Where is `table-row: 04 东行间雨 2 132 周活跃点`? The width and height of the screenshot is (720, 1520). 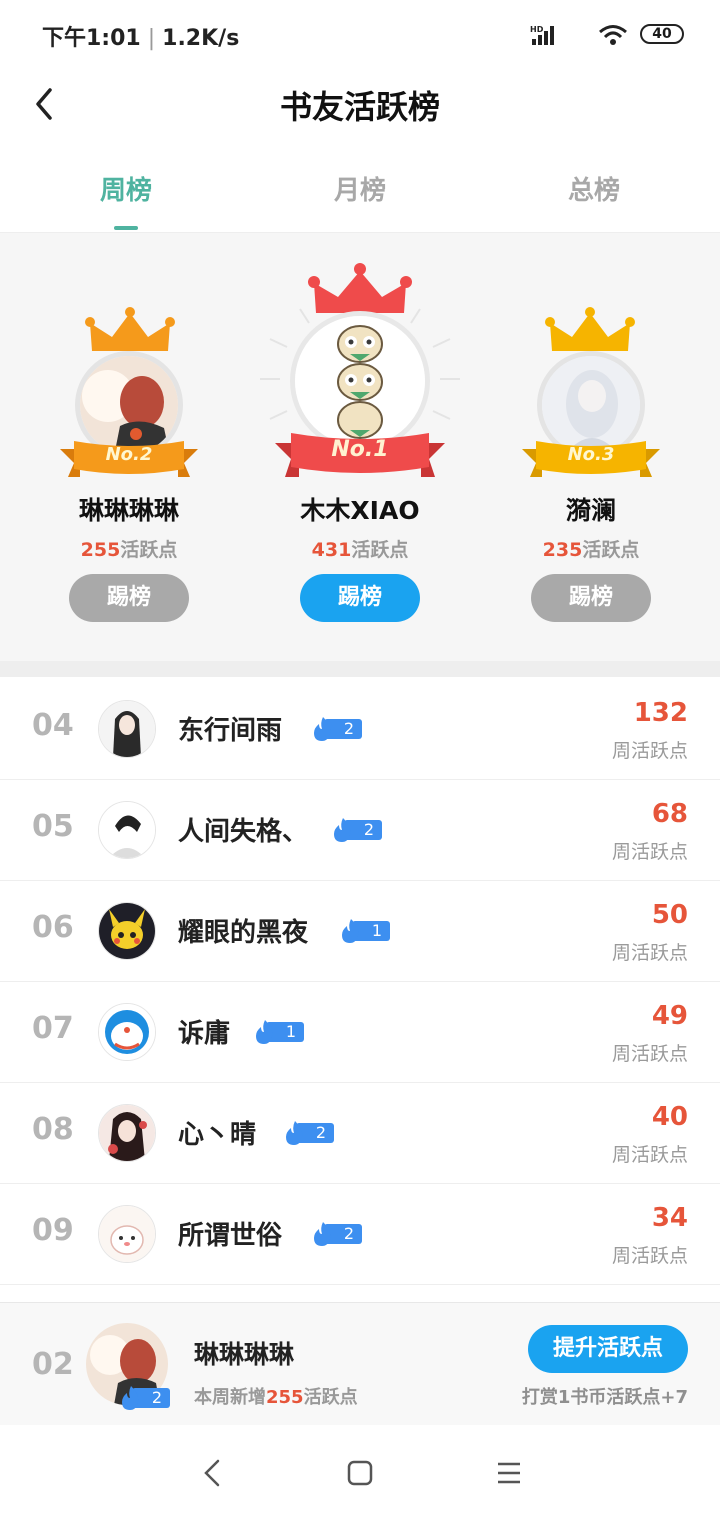 table-row: 04 东行间雨 2 132 周活跃点 is located at coordinates (360, 729).